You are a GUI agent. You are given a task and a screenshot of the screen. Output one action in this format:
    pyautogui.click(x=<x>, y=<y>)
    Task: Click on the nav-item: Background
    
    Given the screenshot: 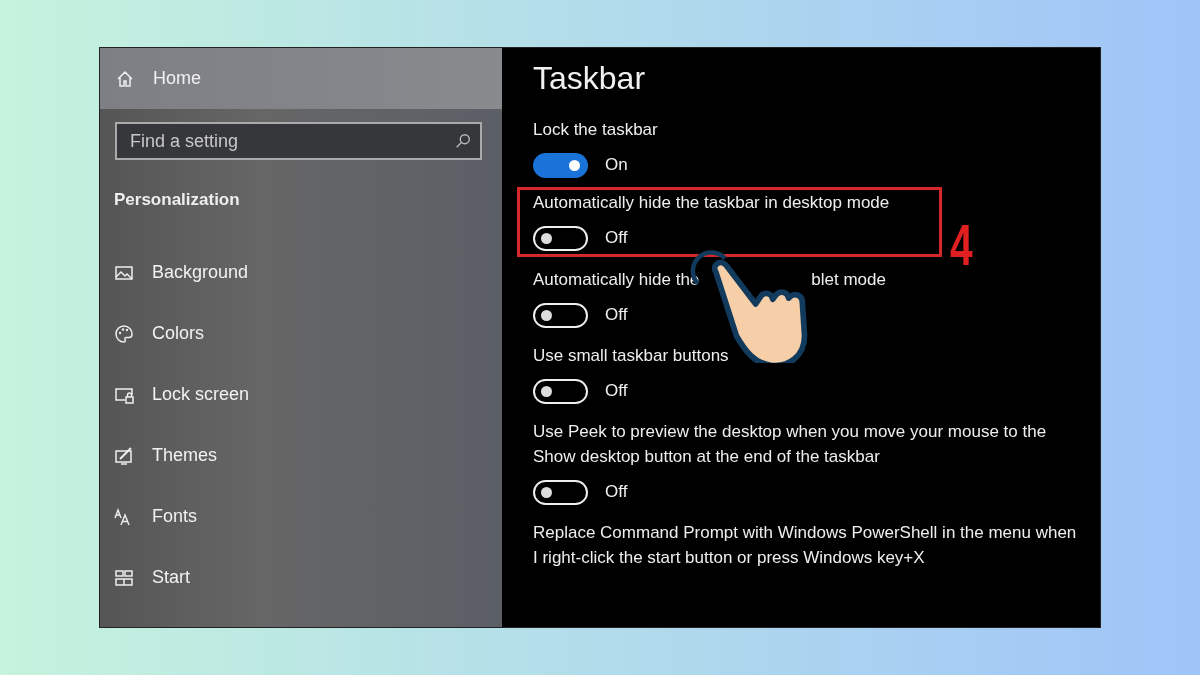 What is the action you would take?
    pyautogui.click(x=308, y=272)
    